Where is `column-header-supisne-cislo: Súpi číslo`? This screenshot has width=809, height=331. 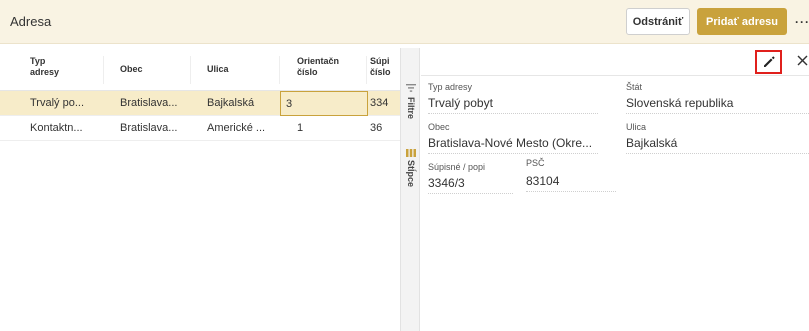
column-header-supisne-cislo: Súpi číslo is located at coordinates (380, 67).